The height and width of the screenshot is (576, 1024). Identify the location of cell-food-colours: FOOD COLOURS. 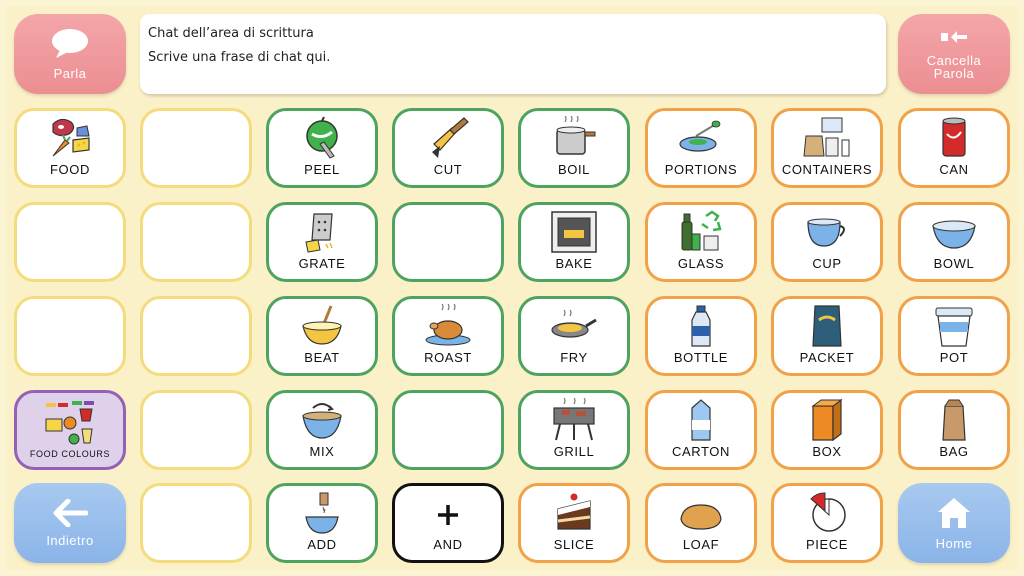
(70, 430).